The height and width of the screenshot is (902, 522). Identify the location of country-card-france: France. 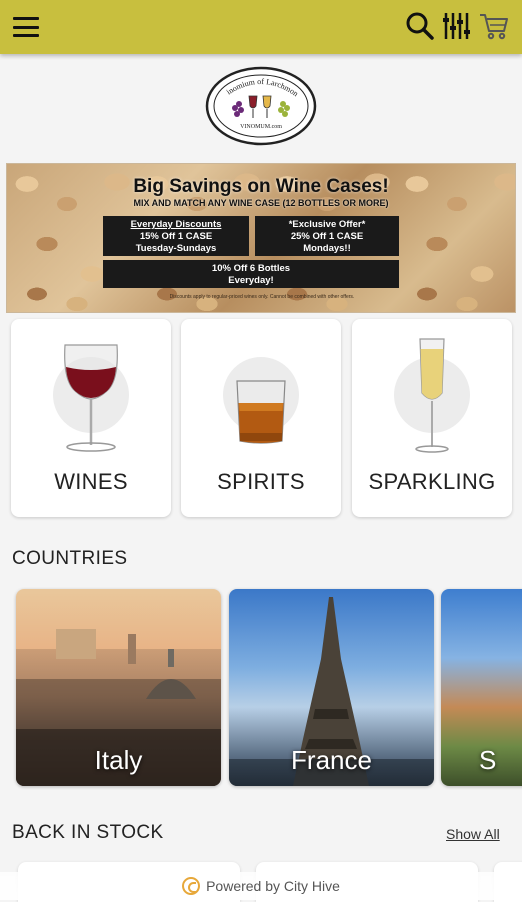
(331, 687).